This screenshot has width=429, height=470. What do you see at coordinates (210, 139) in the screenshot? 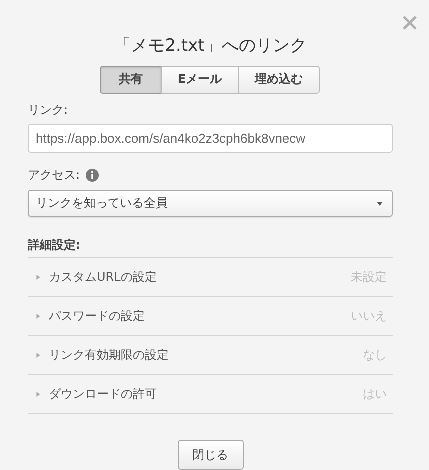
I see `link-field: https://app.box.com/s/an4ko2z3cph6bk8vnecw` at bounding box center [210, 139].